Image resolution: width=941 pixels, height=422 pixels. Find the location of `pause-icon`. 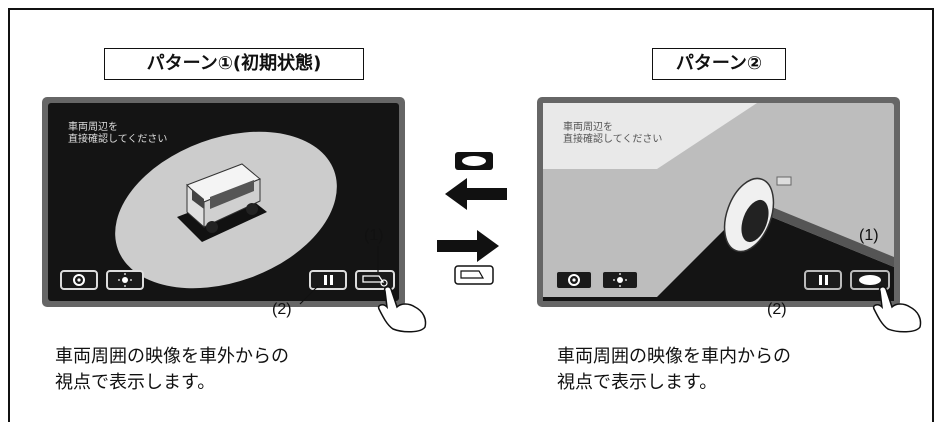

pause-icon is located at coordinates (823, 280).